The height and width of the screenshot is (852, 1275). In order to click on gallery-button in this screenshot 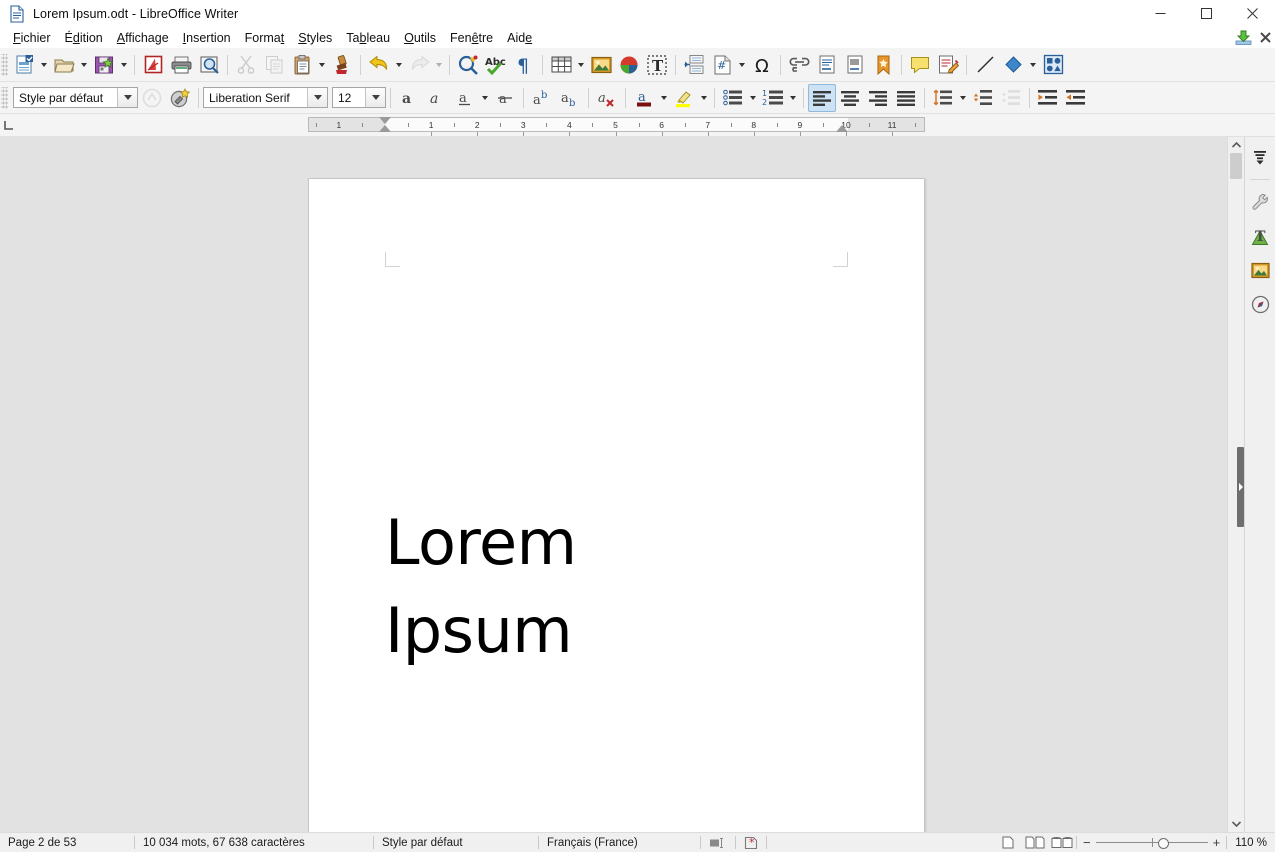, I will do `click(1260, 270)`.